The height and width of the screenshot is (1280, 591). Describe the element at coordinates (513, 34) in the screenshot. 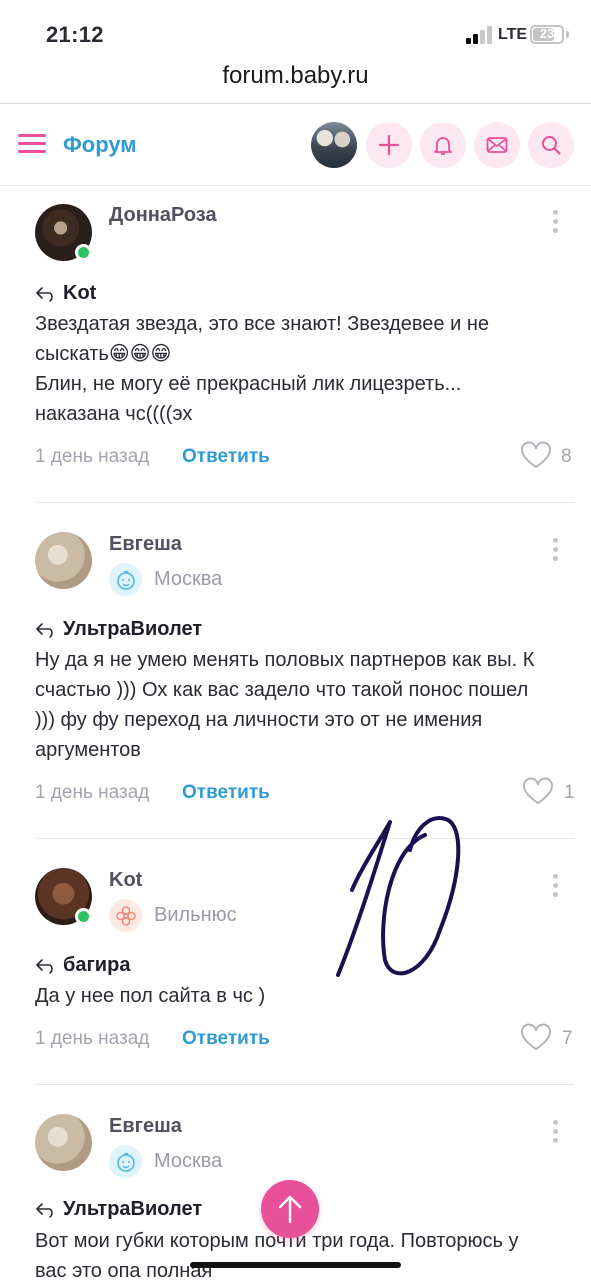

I see `network-label: LTE` at that location.